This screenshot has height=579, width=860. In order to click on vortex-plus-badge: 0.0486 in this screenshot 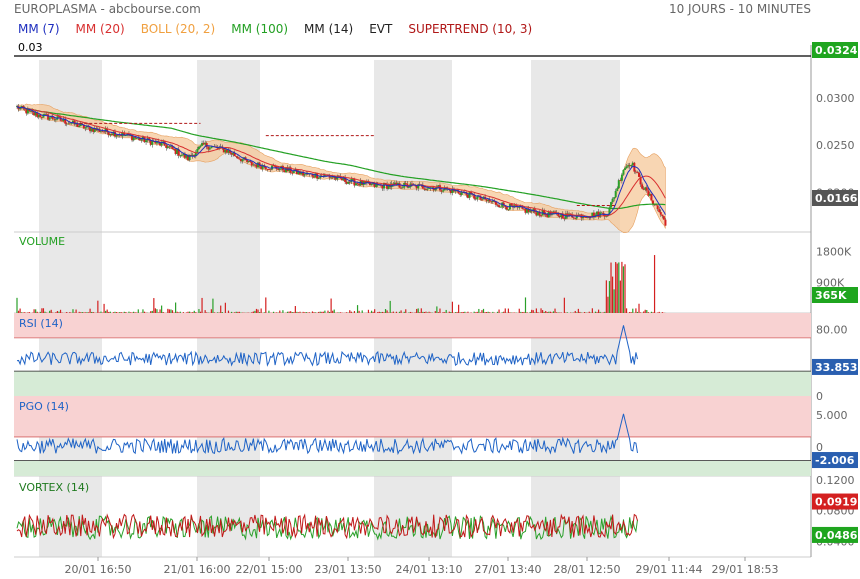, I will do `click(836, 535)`.